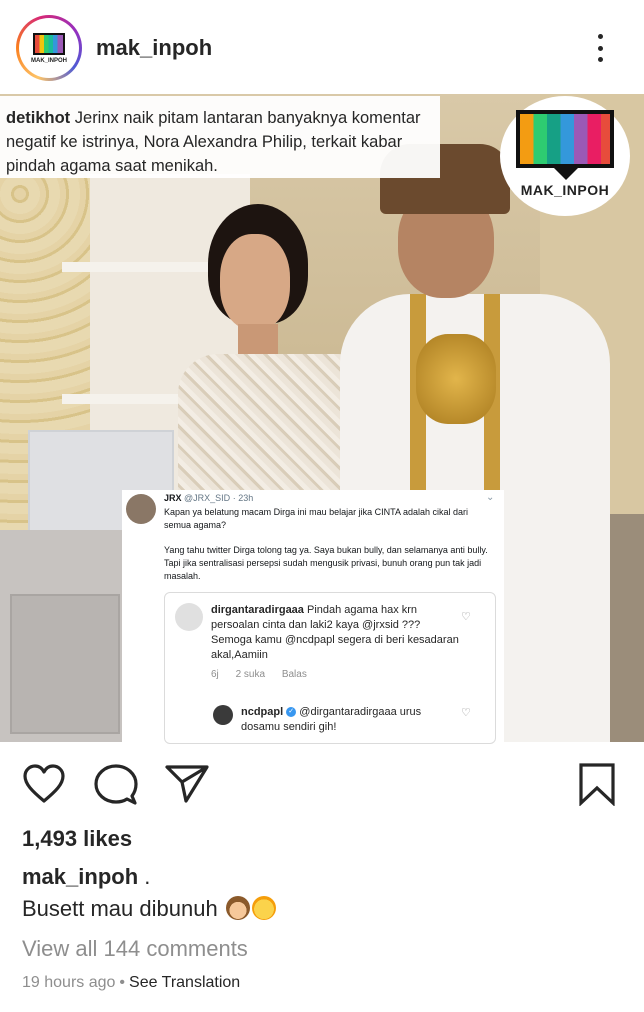 Image resolution: width=644 pixels, height=1012 pixels. I want to click on verified-badge-icon: ✓, so click(291, 712).